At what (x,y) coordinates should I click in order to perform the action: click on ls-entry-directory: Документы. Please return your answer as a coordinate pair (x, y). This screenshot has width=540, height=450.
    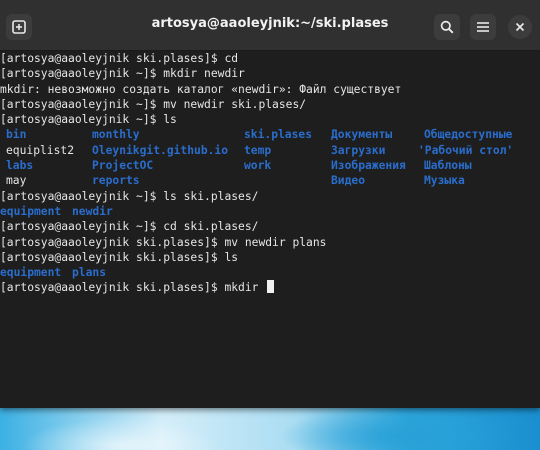
    Looking at the image, I should click on (362, 135).